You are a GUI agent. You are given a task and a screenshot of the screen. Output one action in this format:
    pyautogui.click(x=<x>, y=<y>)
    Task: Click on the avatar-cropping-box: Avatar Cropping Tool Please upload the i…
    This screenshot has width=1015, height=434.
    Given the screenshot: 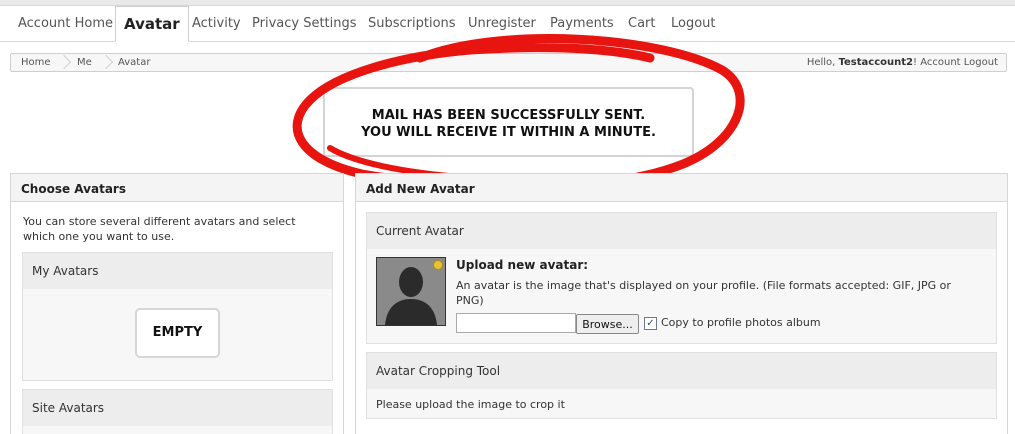 What is the action you would take?
    pyautogui.click(x=681, y=385)
    